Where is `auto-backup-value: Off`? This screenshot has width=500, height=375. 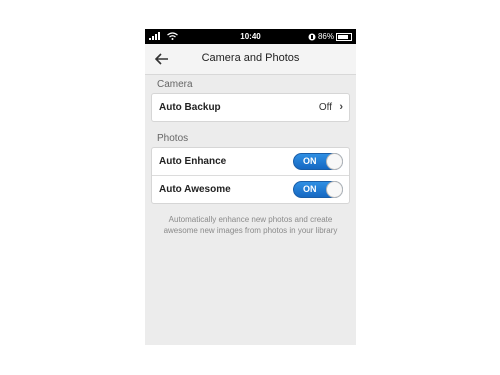
auto-backup-value: Off is located at coordinates (325, 107).